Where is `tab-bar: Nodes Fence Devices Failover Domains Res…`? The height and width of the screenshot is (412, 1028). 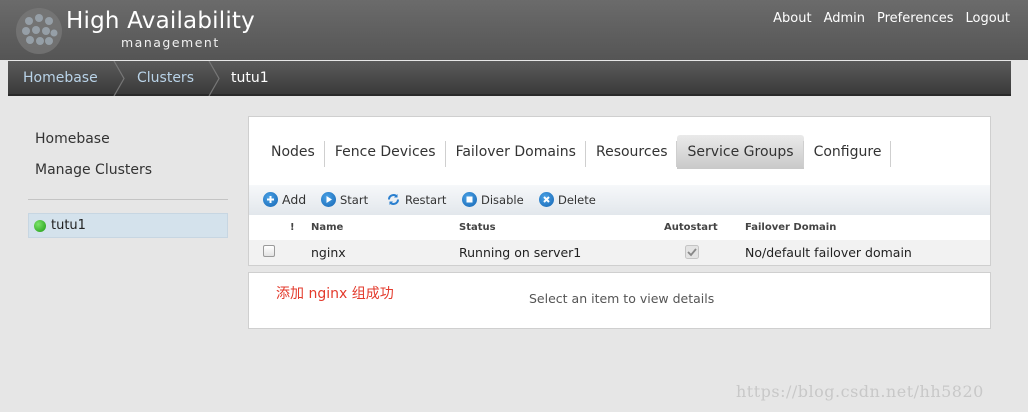
tab-bar: Nodes Fence Devices Failover Domains Res… is located at coordinates (576, 152).